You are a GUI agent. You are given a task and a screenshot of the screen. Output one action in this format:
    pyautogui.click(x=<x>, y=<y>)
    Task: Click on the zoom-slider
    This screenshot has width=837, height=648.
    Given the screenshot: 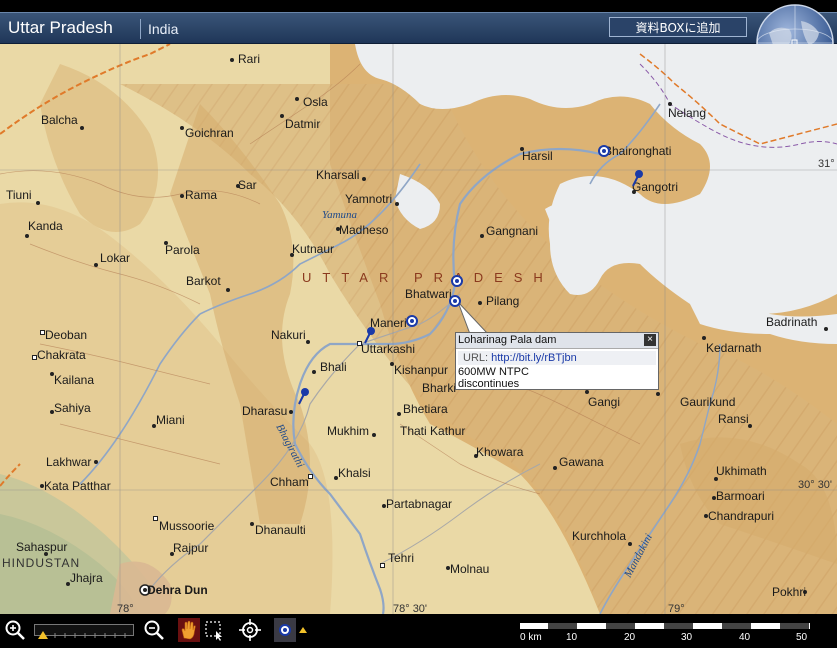 What is the action you would take?
    pyautogui.click(x=84, y=631)
    